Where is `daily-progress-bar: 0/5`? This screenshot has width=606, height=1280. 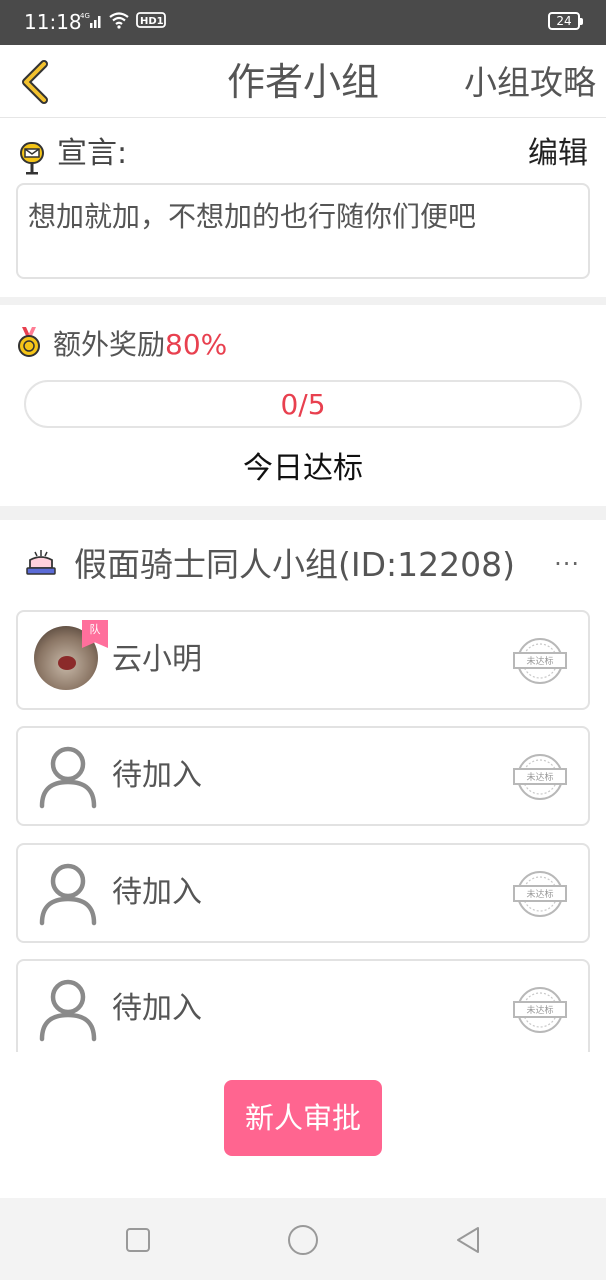
daily-progress-bar: 0/5 is located at coordinates (303, 404).